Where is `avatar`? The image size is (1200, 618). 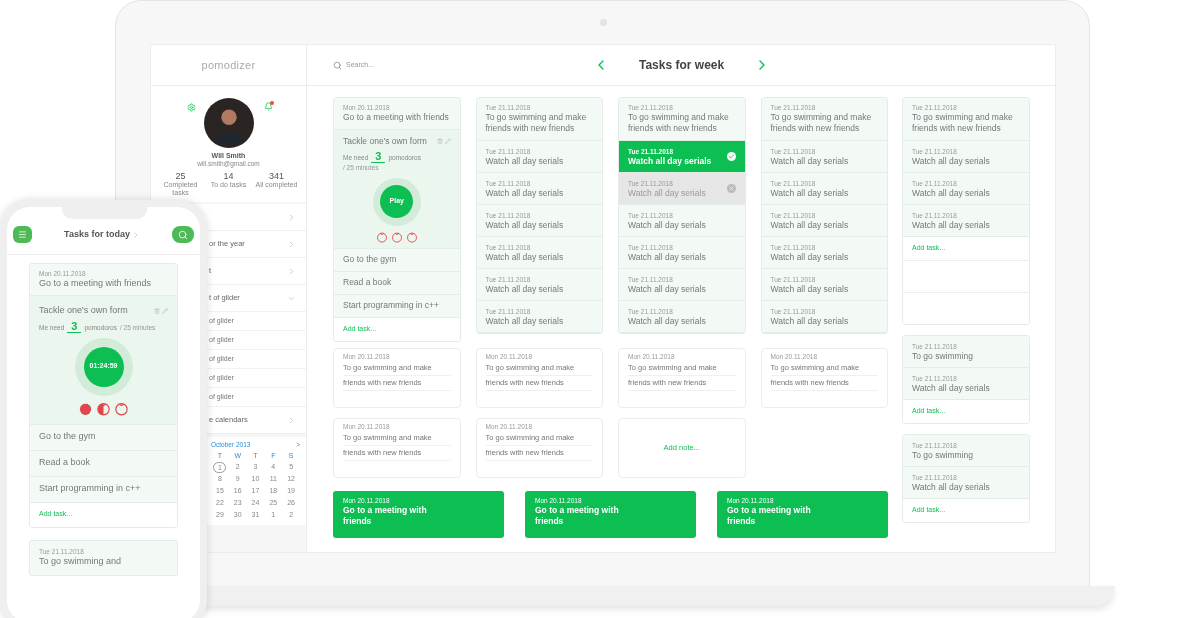
avatar is located at coordinates (228, 123).